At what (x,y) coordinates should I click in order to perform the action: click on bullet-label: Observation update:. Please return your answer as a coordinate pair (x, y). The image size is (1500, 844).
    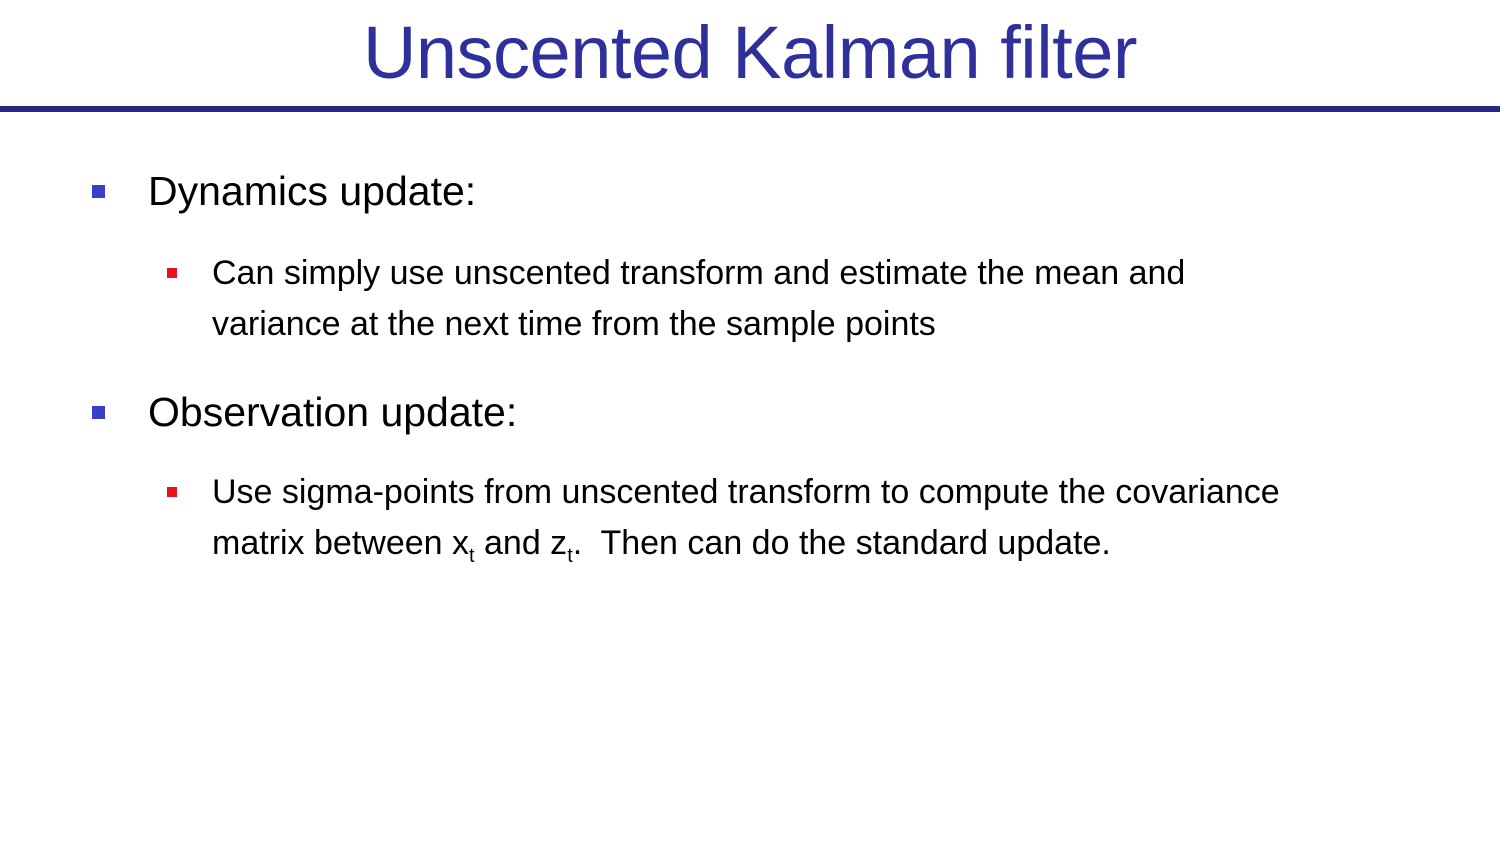
    Looking at the image, I should click on (333, 412).